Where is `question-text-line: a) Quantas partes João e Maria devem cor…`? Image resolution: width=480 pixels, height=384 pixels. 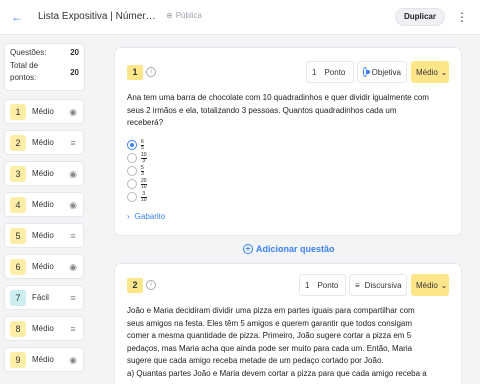
question-text-line: a) Quantas partes João e Maria devem cor… is located at coordinates (277, 373).